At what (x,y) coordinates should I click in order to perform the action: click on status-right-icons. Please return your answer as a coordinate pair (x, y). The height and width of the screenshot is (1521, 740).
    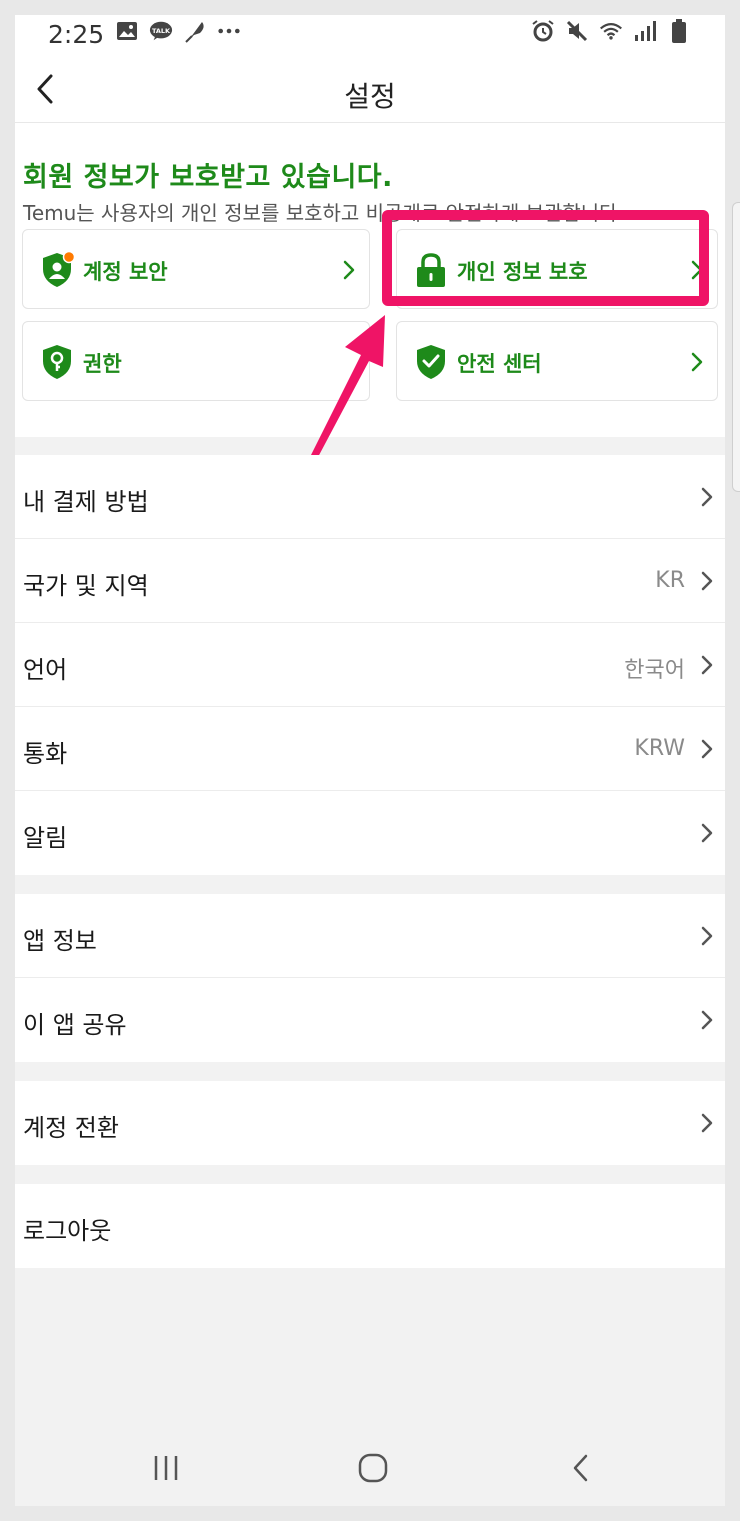
    Looking at the image, I should click on (611, 31).